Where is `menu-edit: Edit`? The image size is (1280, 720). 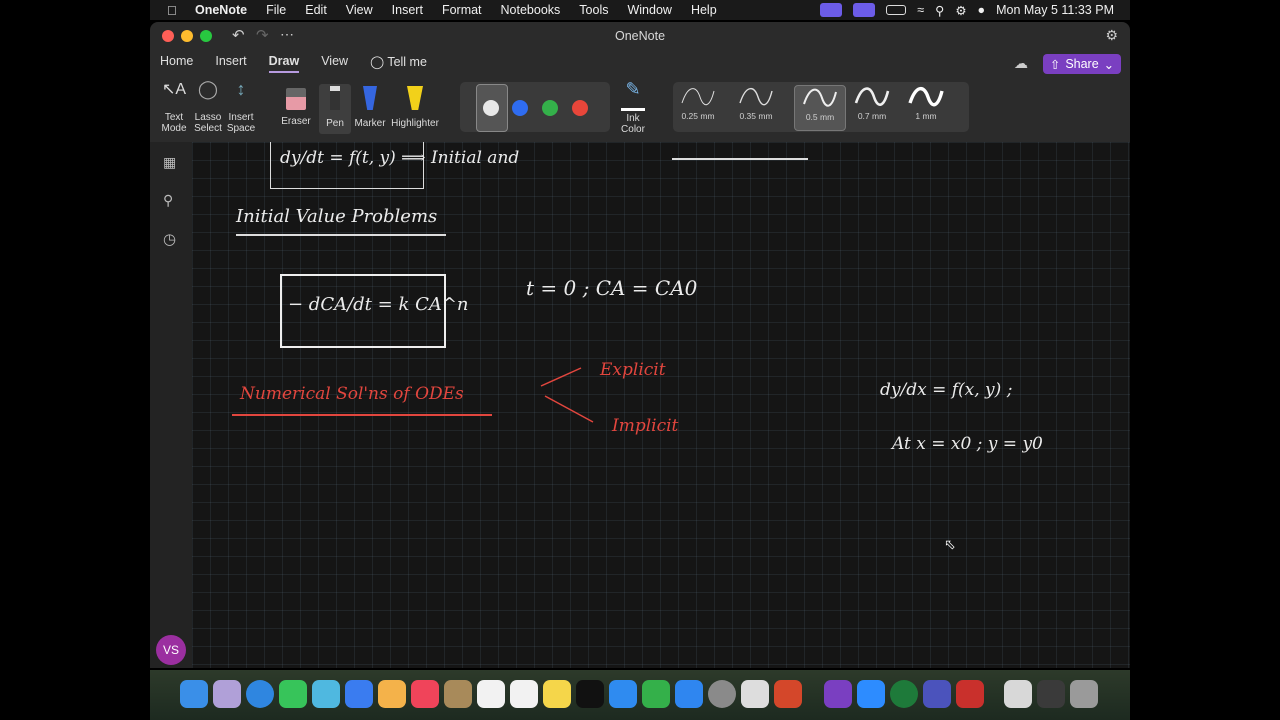
menu-edit: Edit is located at coordinates (316, 10).